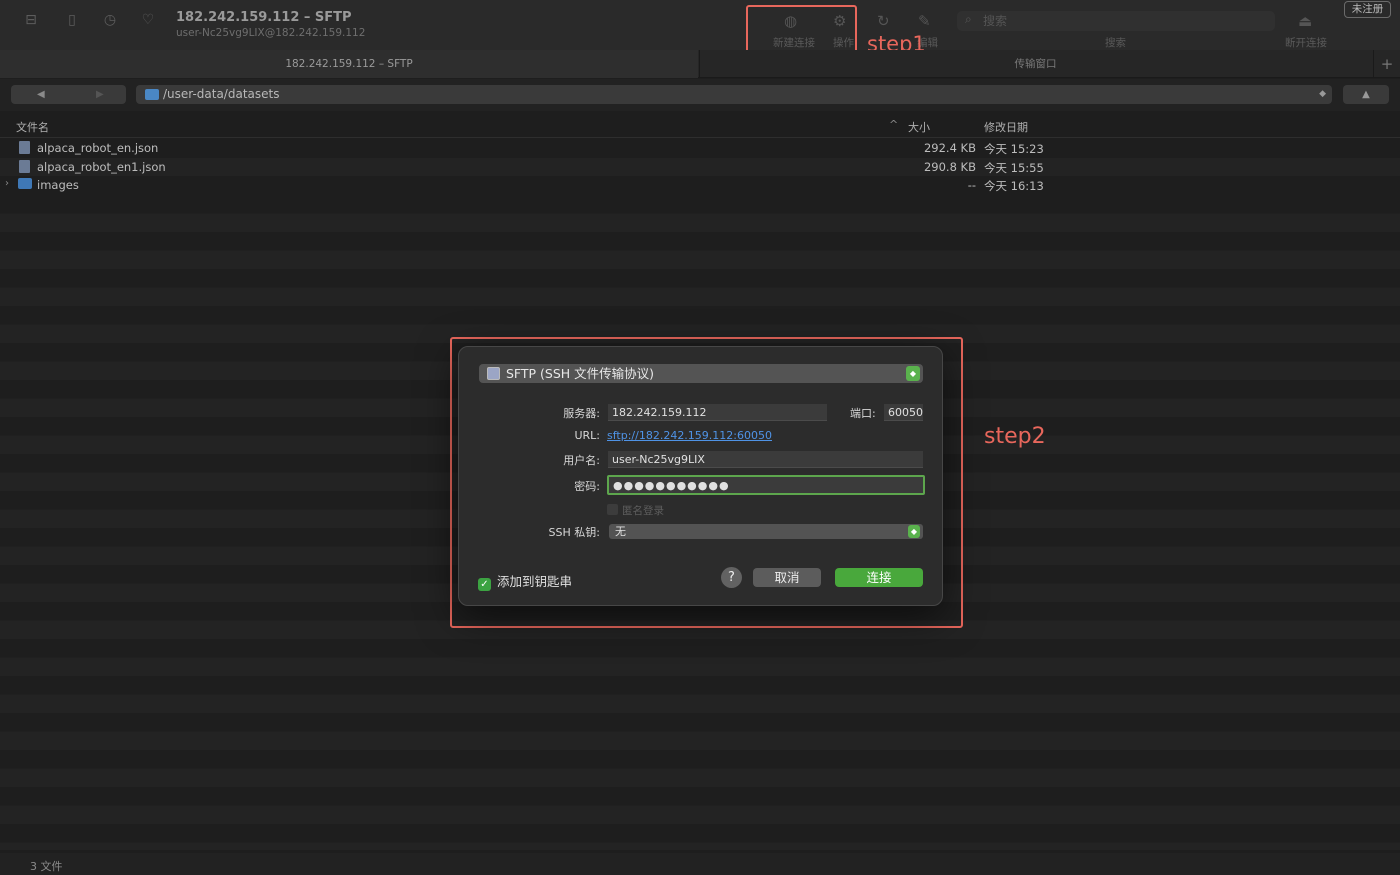 The image size is (1400, 875). Describe the element at coordinates (484, 584) in the screenshot. I see `keychain-checkbox: ✓` at that location.